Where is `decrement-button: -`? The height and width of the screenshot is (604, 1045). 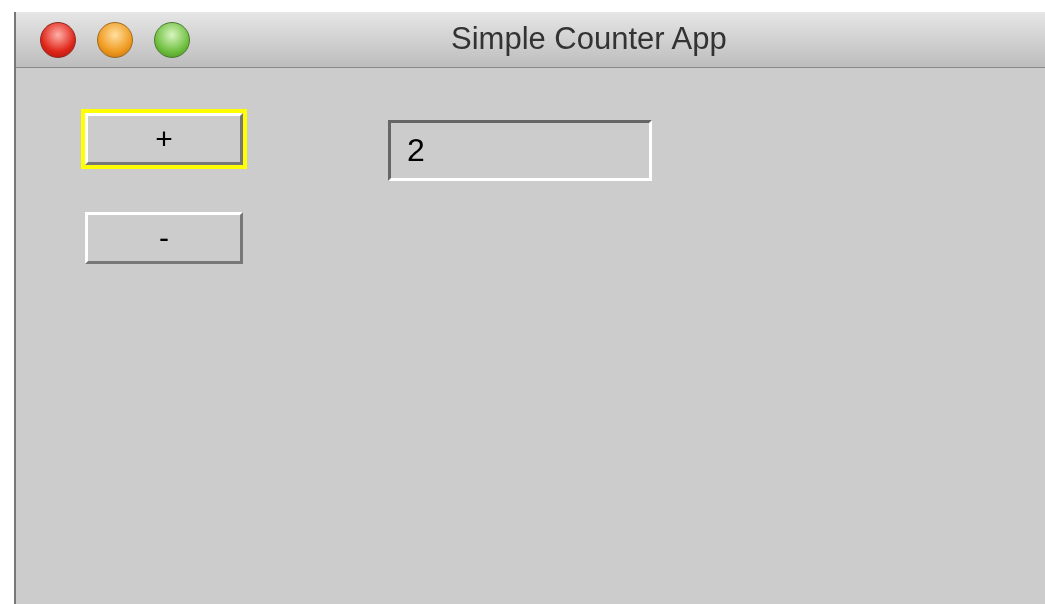 decrement-button: - is located at coordinates (164, 238).